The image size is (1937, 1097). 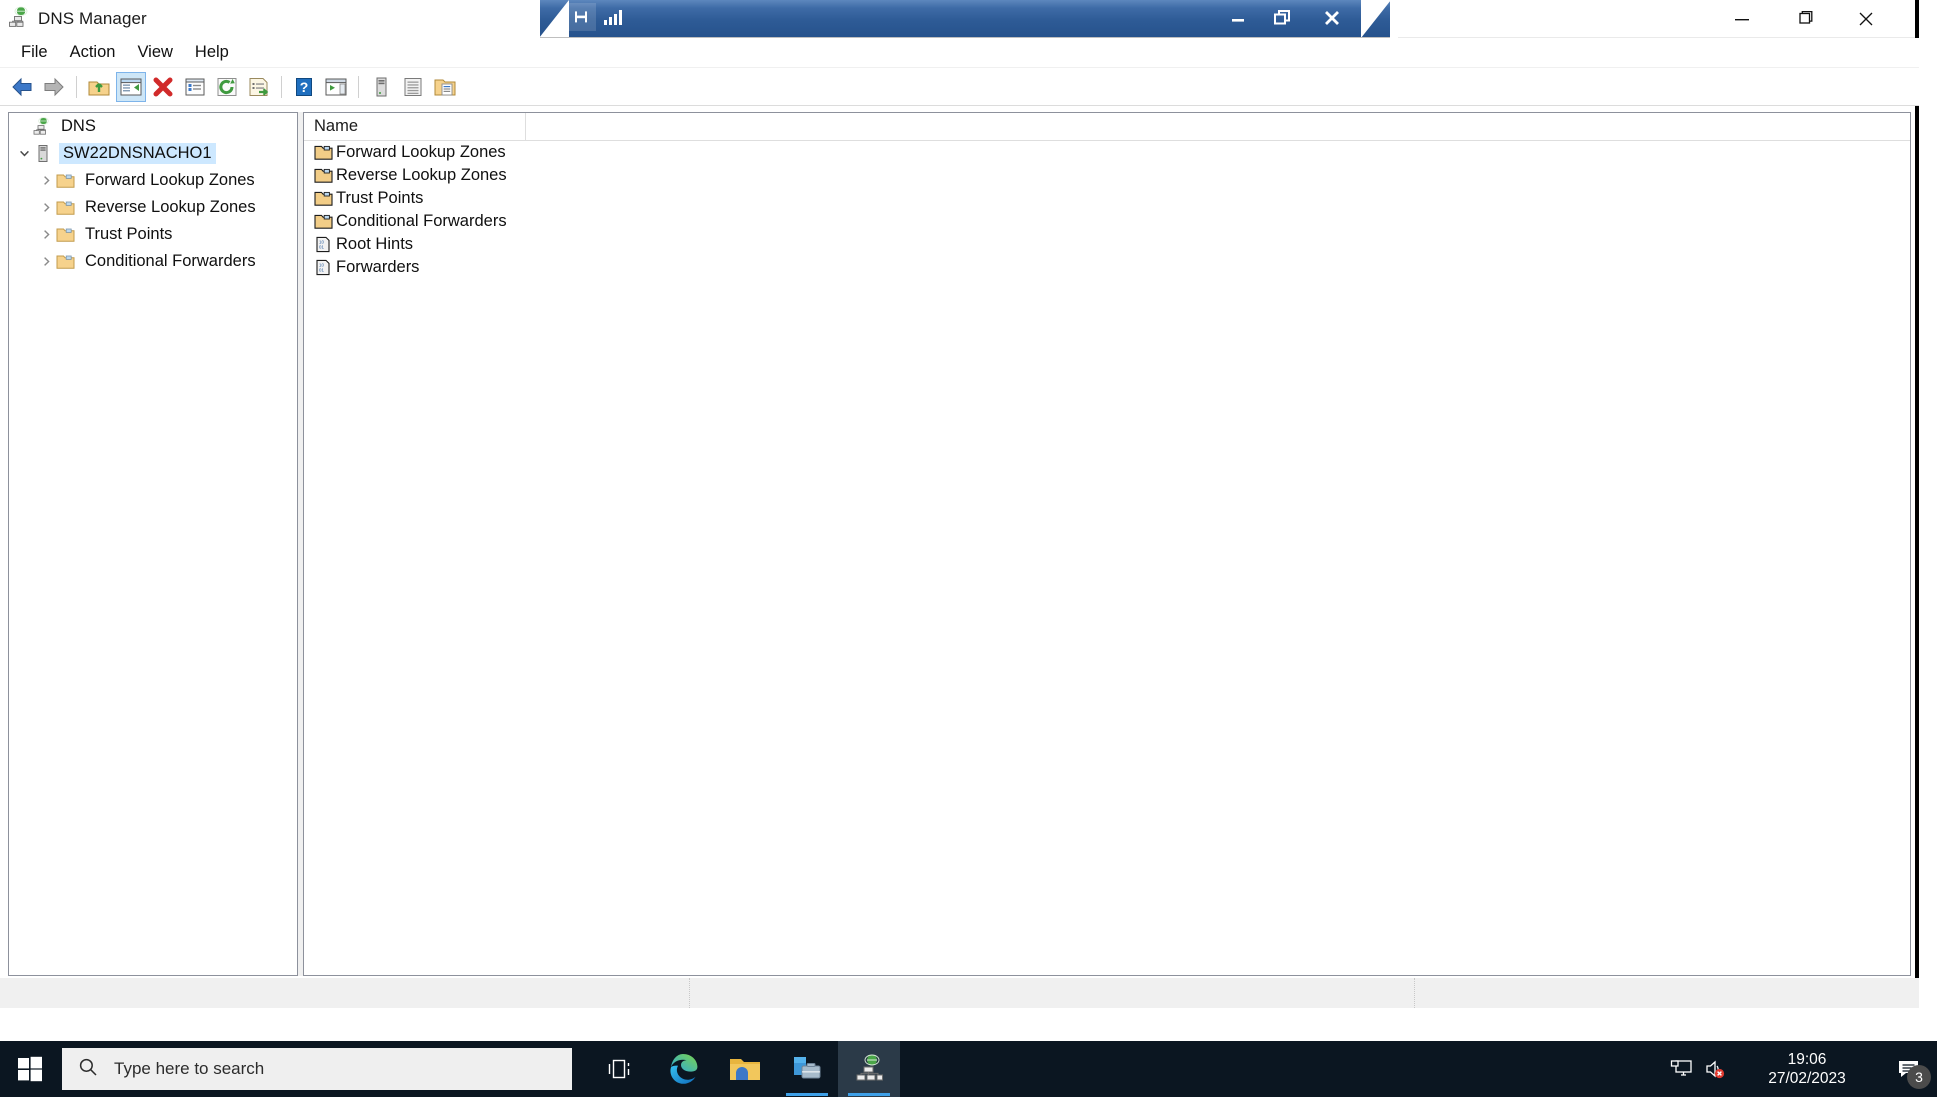 What do you see at coordinates (445, 87) in the screenshot?
I see `new-zone-button` at bounding box center [445, 87].